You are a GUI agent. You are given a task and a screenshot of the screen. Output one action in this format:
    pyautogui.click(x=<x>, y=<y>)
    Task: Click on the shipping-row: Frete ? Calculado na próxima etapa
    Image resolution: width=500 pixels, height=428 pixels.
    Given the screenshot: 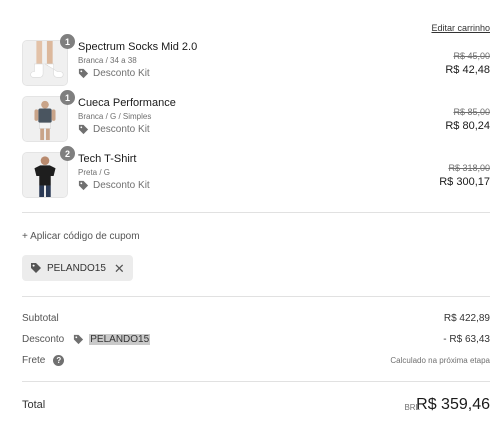 What is the action you would take?
    pyautogui.click(x=256, y=363)
    